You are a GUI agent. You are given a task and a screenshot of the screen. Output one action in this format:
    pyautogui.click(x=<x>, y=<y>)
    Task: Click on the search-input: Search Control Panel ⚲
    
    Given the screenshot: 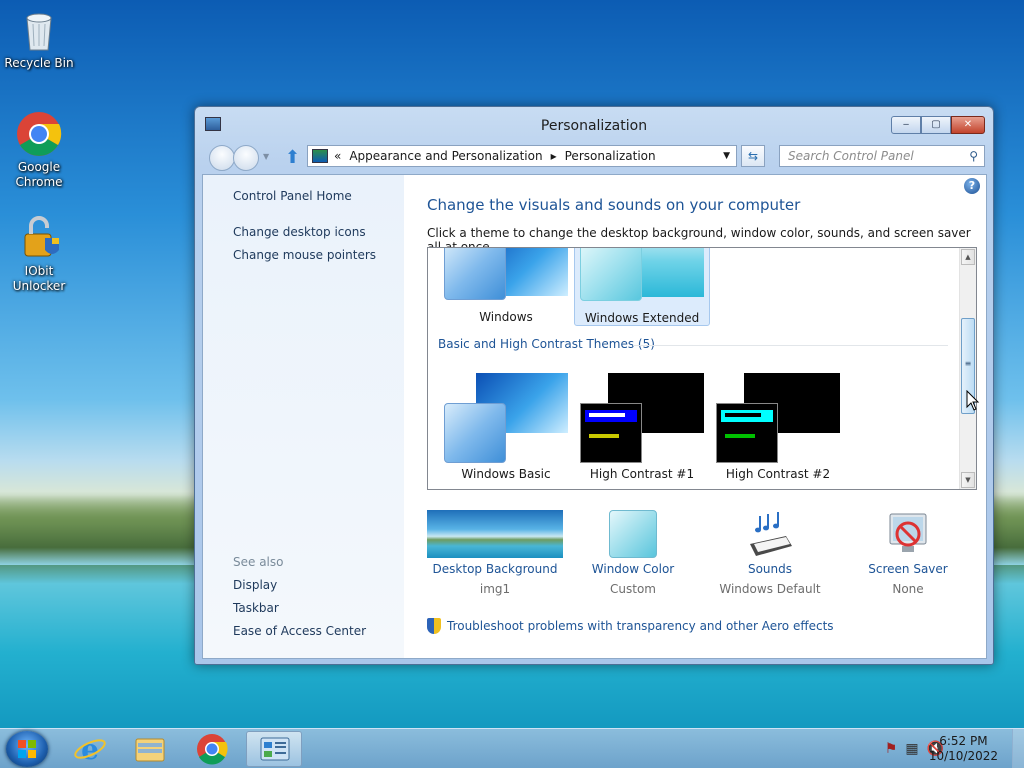 What is the action you would take?
    pyautogui.click(x=882, y=156)
    